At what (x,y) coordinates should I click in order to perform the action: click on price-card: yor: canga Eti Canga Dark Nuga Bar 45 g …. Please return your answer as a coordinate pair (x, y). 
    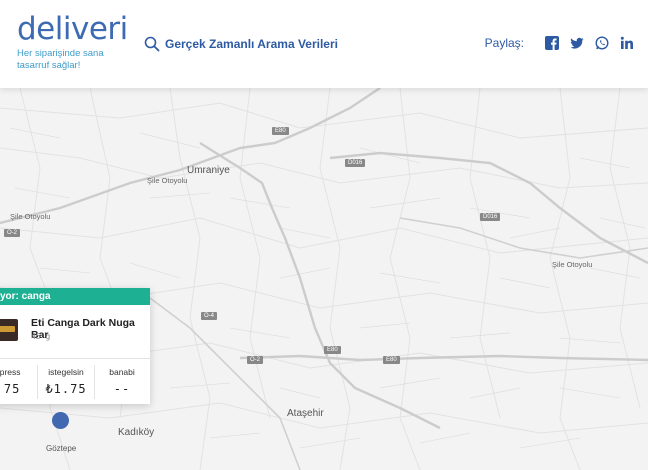
    Looking at the image, I should click on (75, 346).